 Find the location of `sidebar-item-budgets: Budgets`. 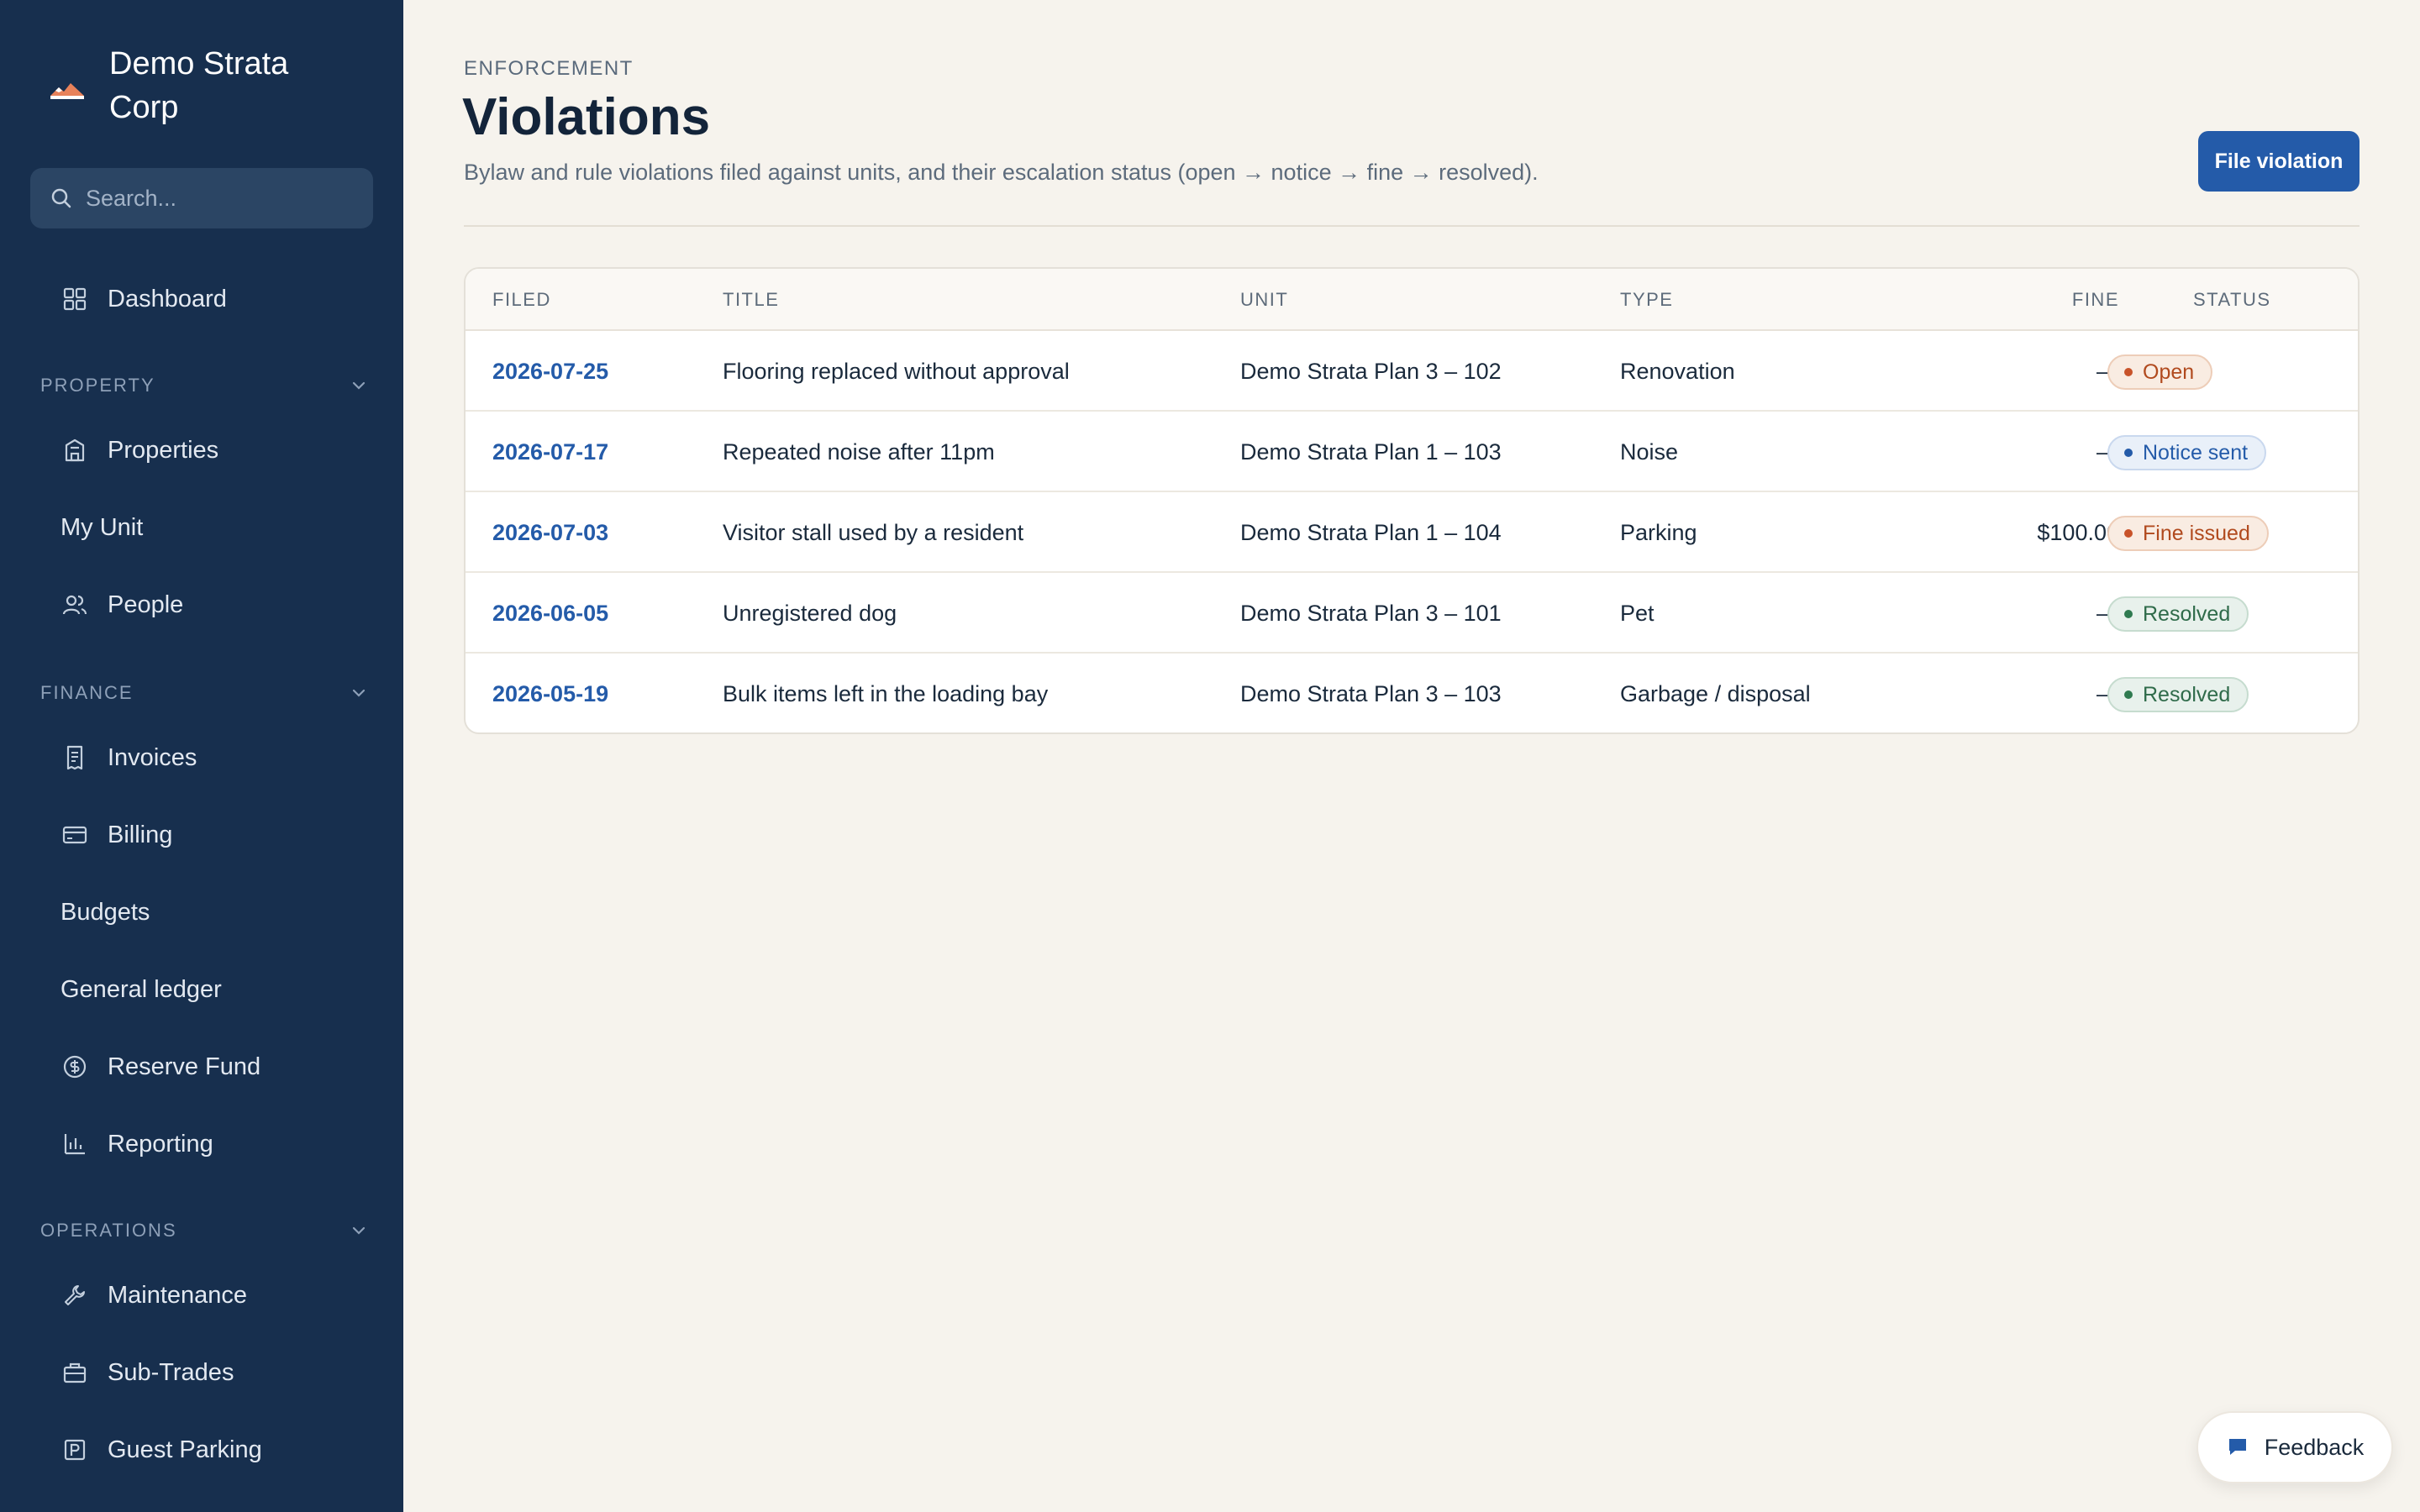

sidebar-item-budgets: Budgets is located at coordinates (220, 912).